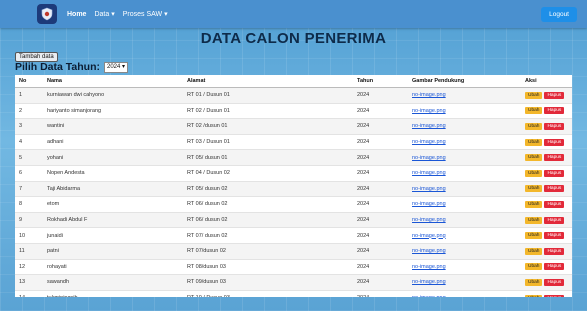 This screenshot has width=587, height=311. What do you see at coordinates (559, 14) in the screenshot?
I see `logout-button: Logout` at bounding box center [559, 14].